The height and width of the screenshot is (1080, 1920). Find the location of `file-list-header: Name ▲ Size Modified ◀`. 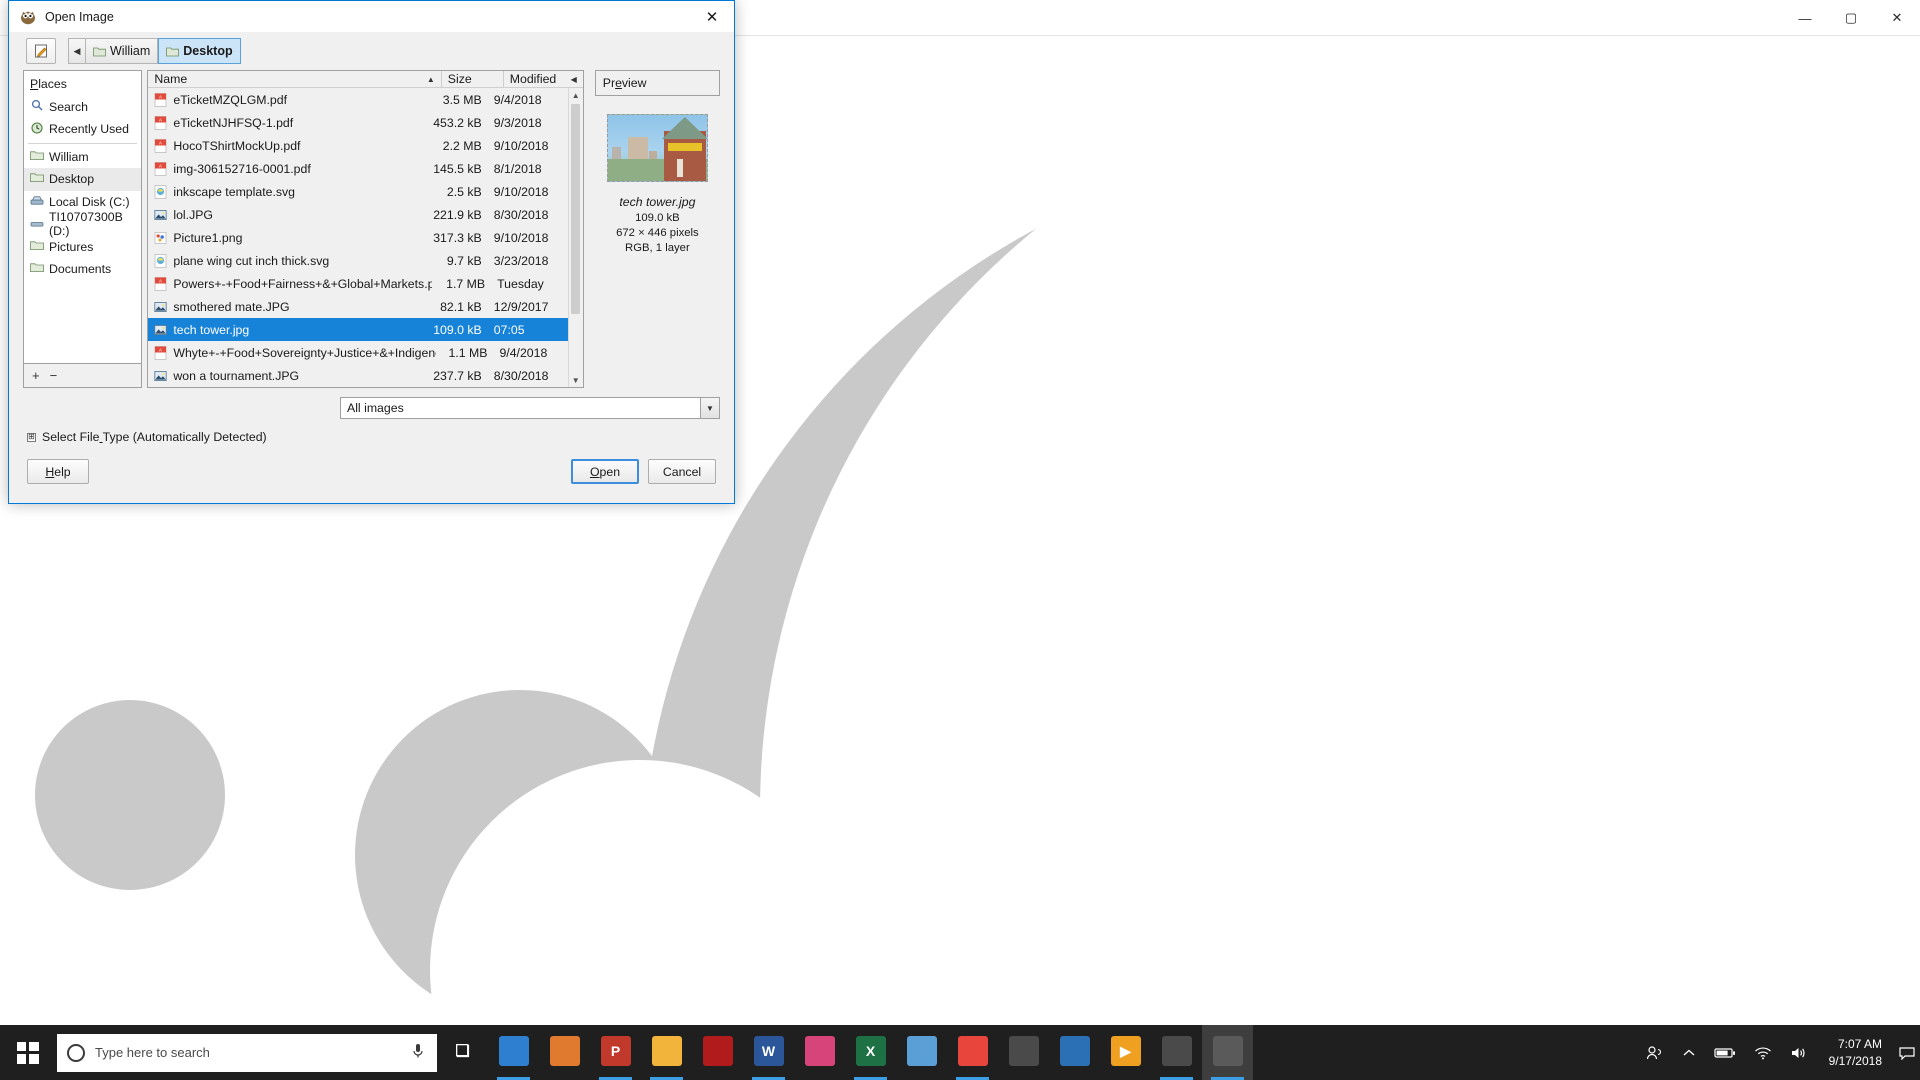

file-list-header: Name ▲ Size Modified ◀ is located at coordinates (365, 79).